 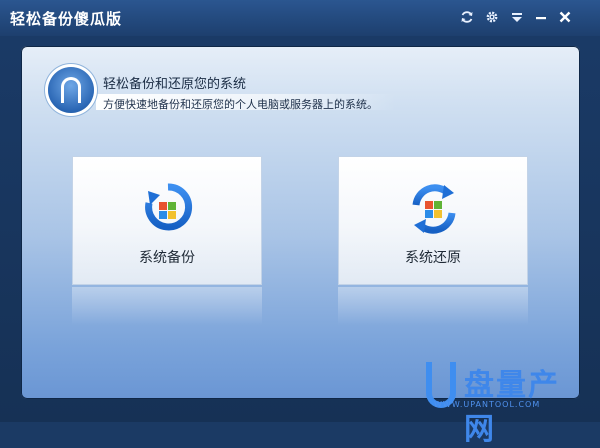 I want to click on system-restore-button: 系统还原, so click(x=433, y=220).